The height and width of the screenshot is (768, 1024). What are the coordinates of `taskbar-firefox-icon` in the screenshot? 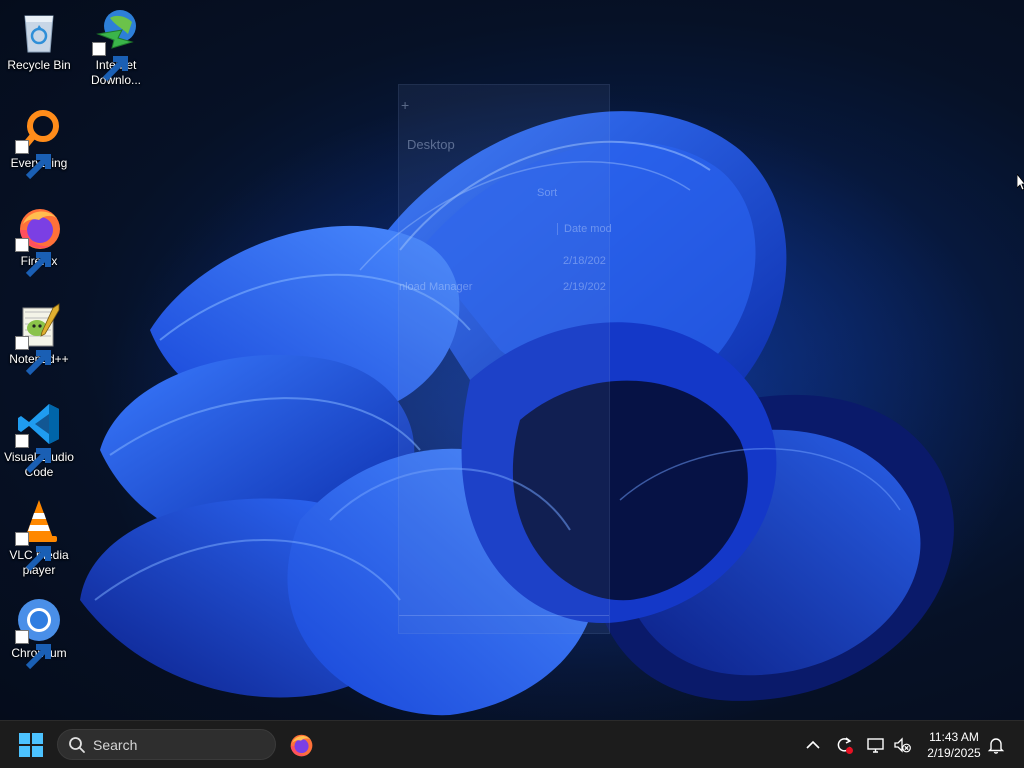 It's located at (301, 745).